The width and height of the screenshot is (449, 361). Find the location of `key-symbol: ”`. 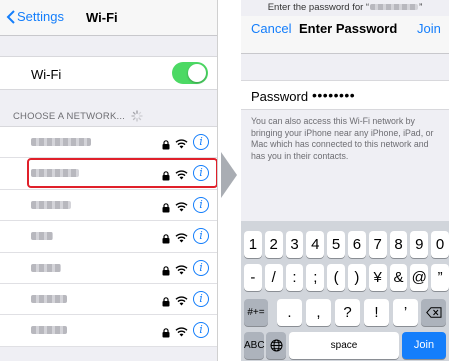

key-symbol: ” is located at coordinates (440, 277).